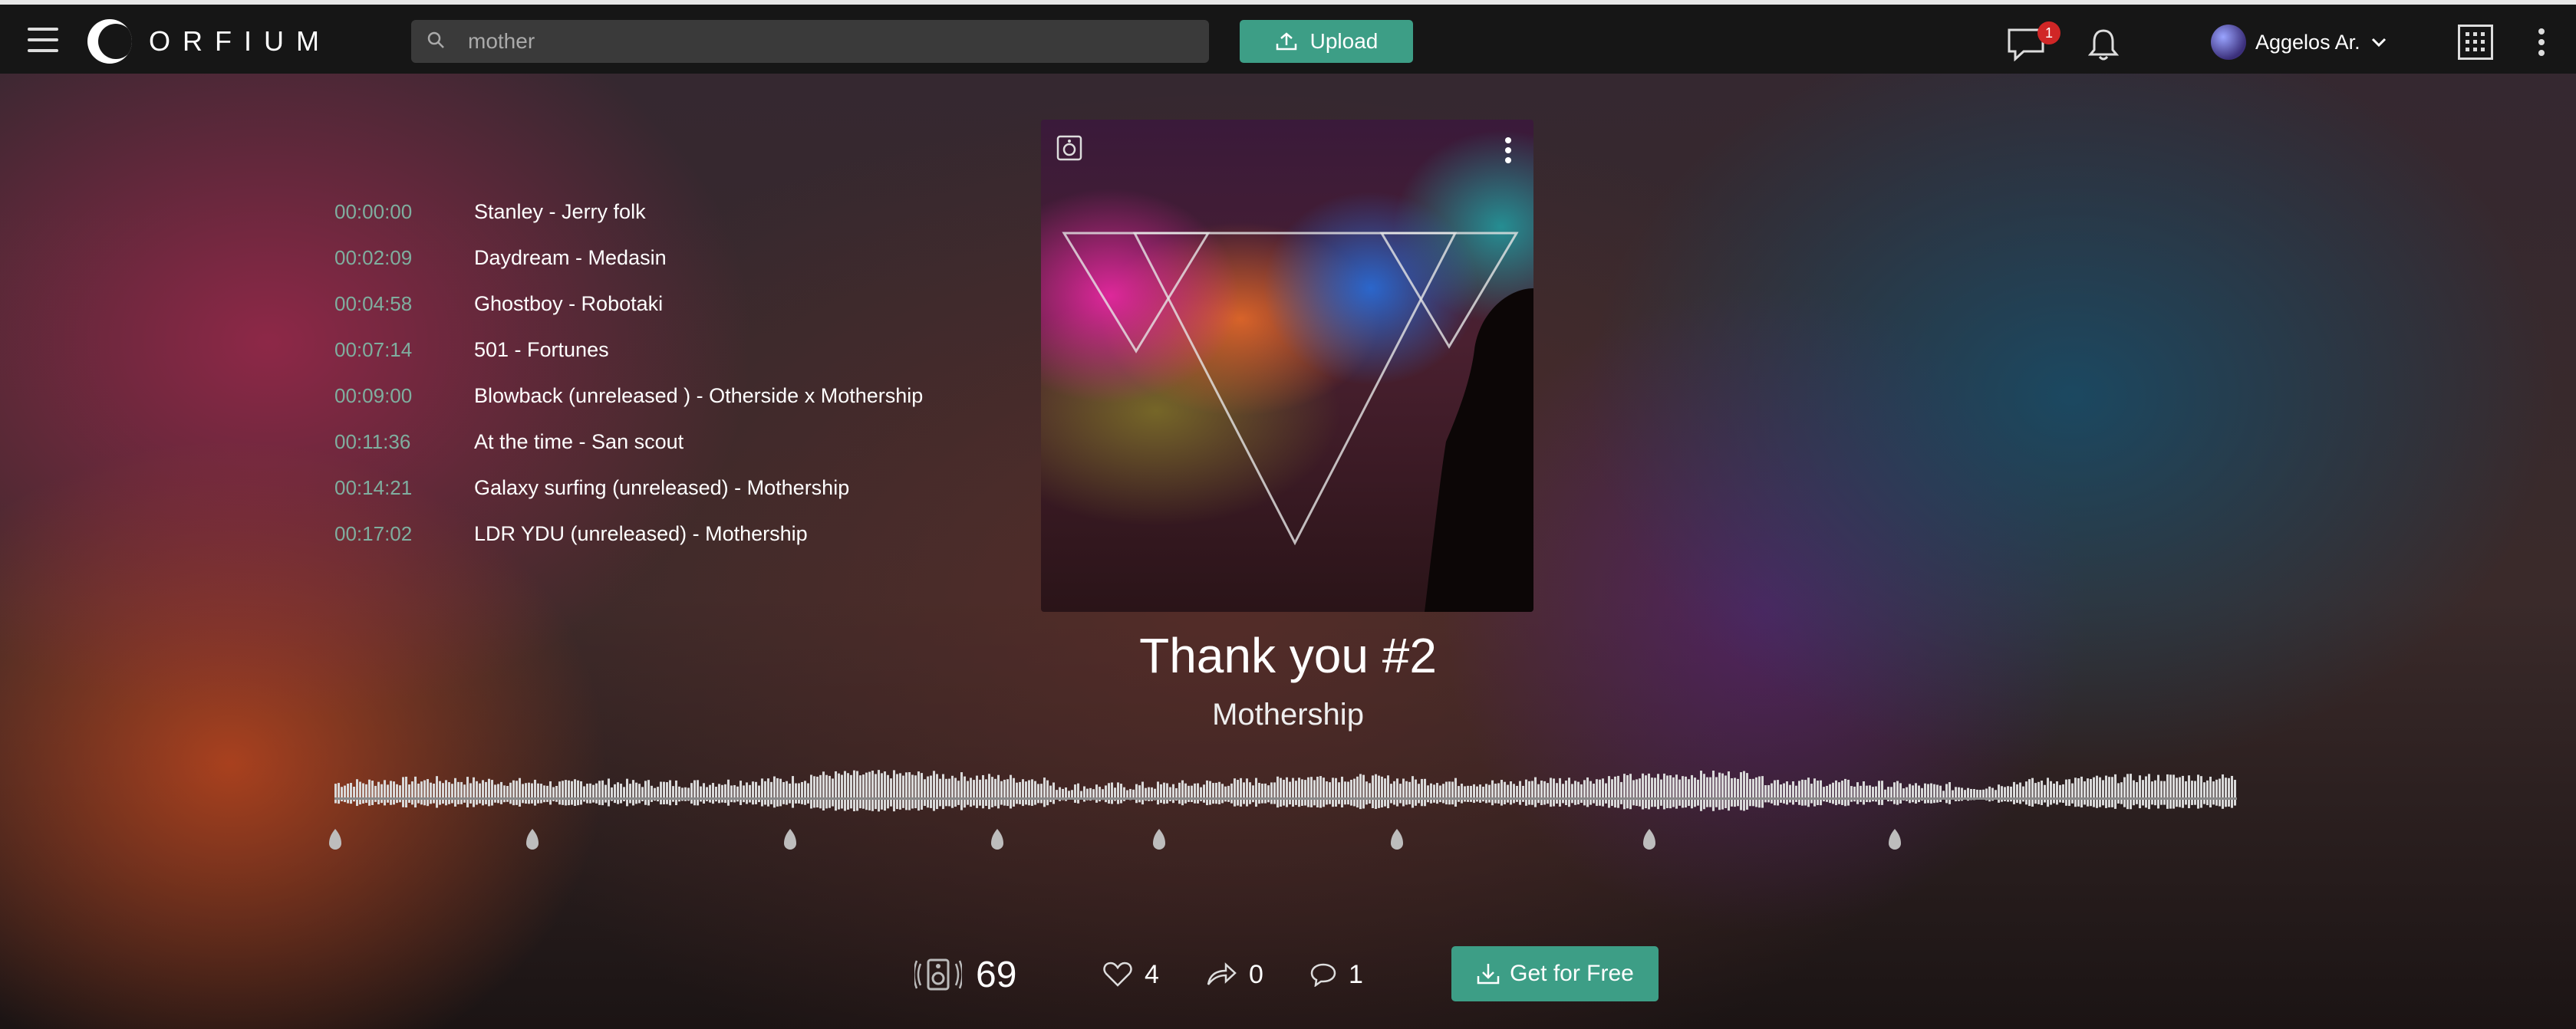 This screenshot has width=2576, height=1029. What do you see at coordinates (628, 442) in the screenshot?
I see `list-item: 00:11:36 At the time - San scout` at bounding box center [628, 442].